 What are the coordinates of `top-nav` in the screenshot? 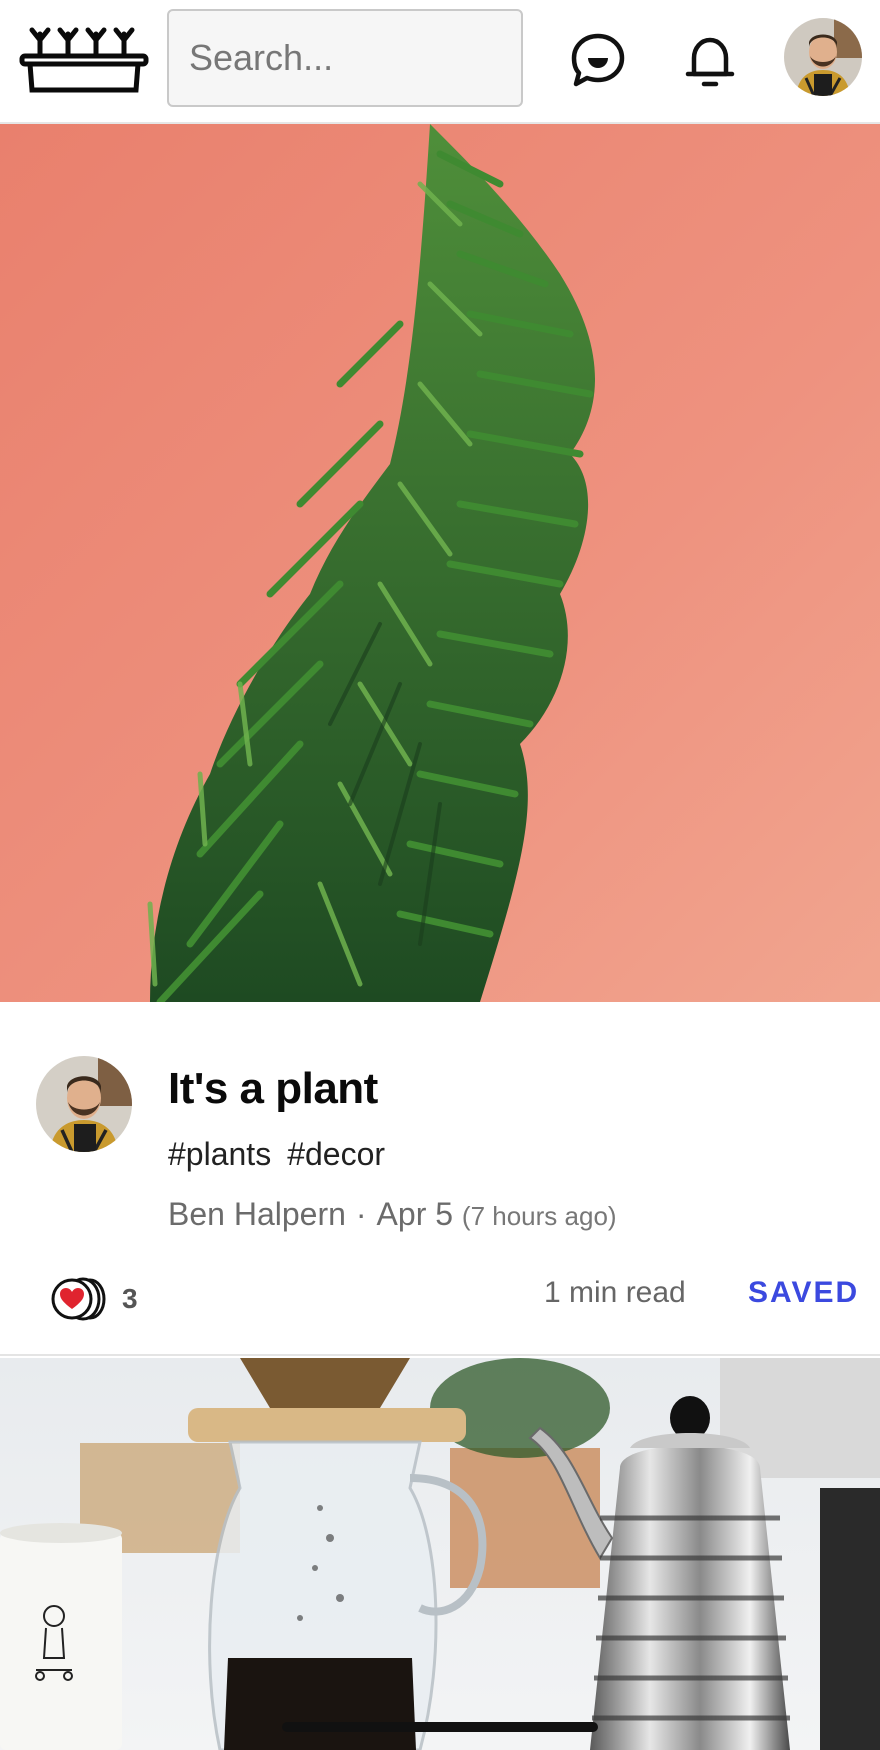 It's located at (440, 62).